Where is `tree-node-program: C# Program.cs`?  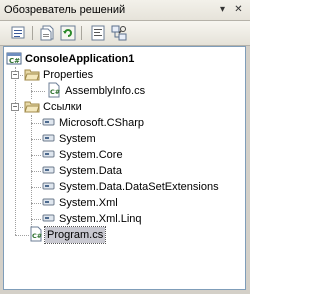
tree-node-program: C# Program.cs is located at coordinates (67, 235).